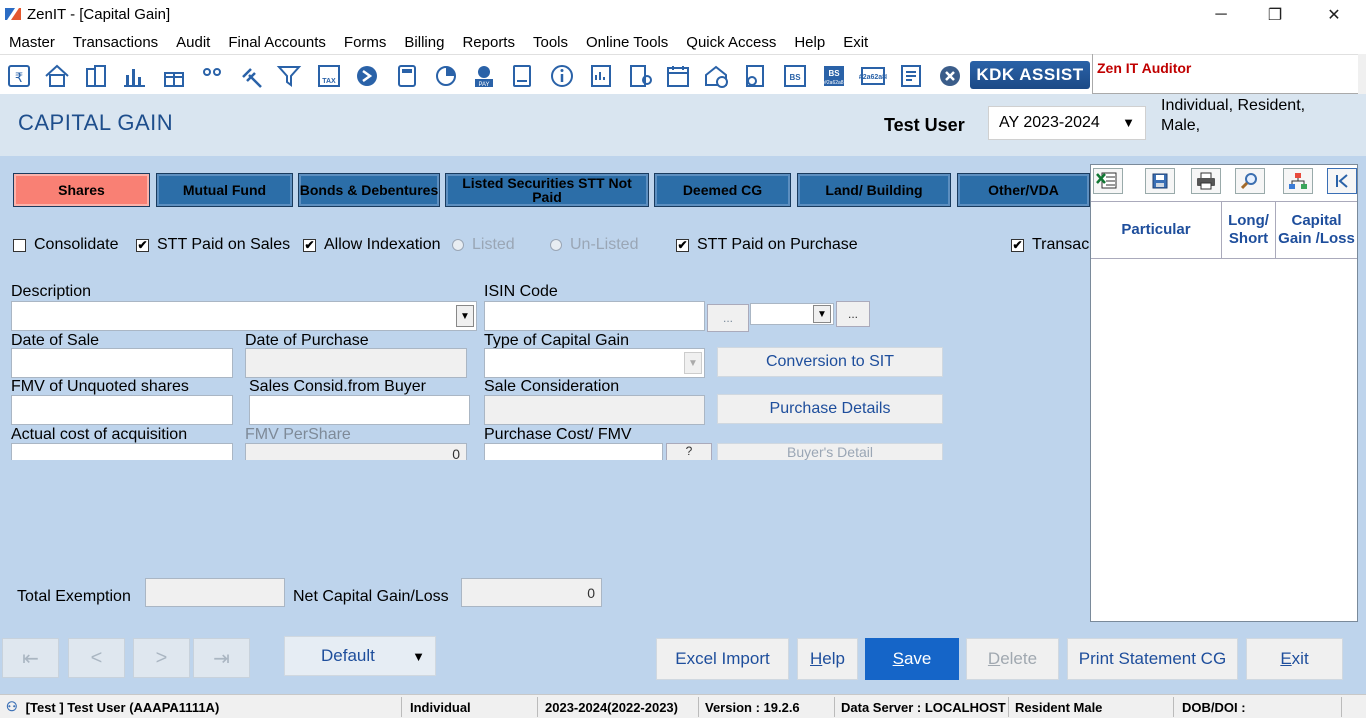 The image size is (1366, 718). What do you see at coordinates (1250, 181) in the screenshot?
I see `search-icon` at bounding box center [1250, 181].